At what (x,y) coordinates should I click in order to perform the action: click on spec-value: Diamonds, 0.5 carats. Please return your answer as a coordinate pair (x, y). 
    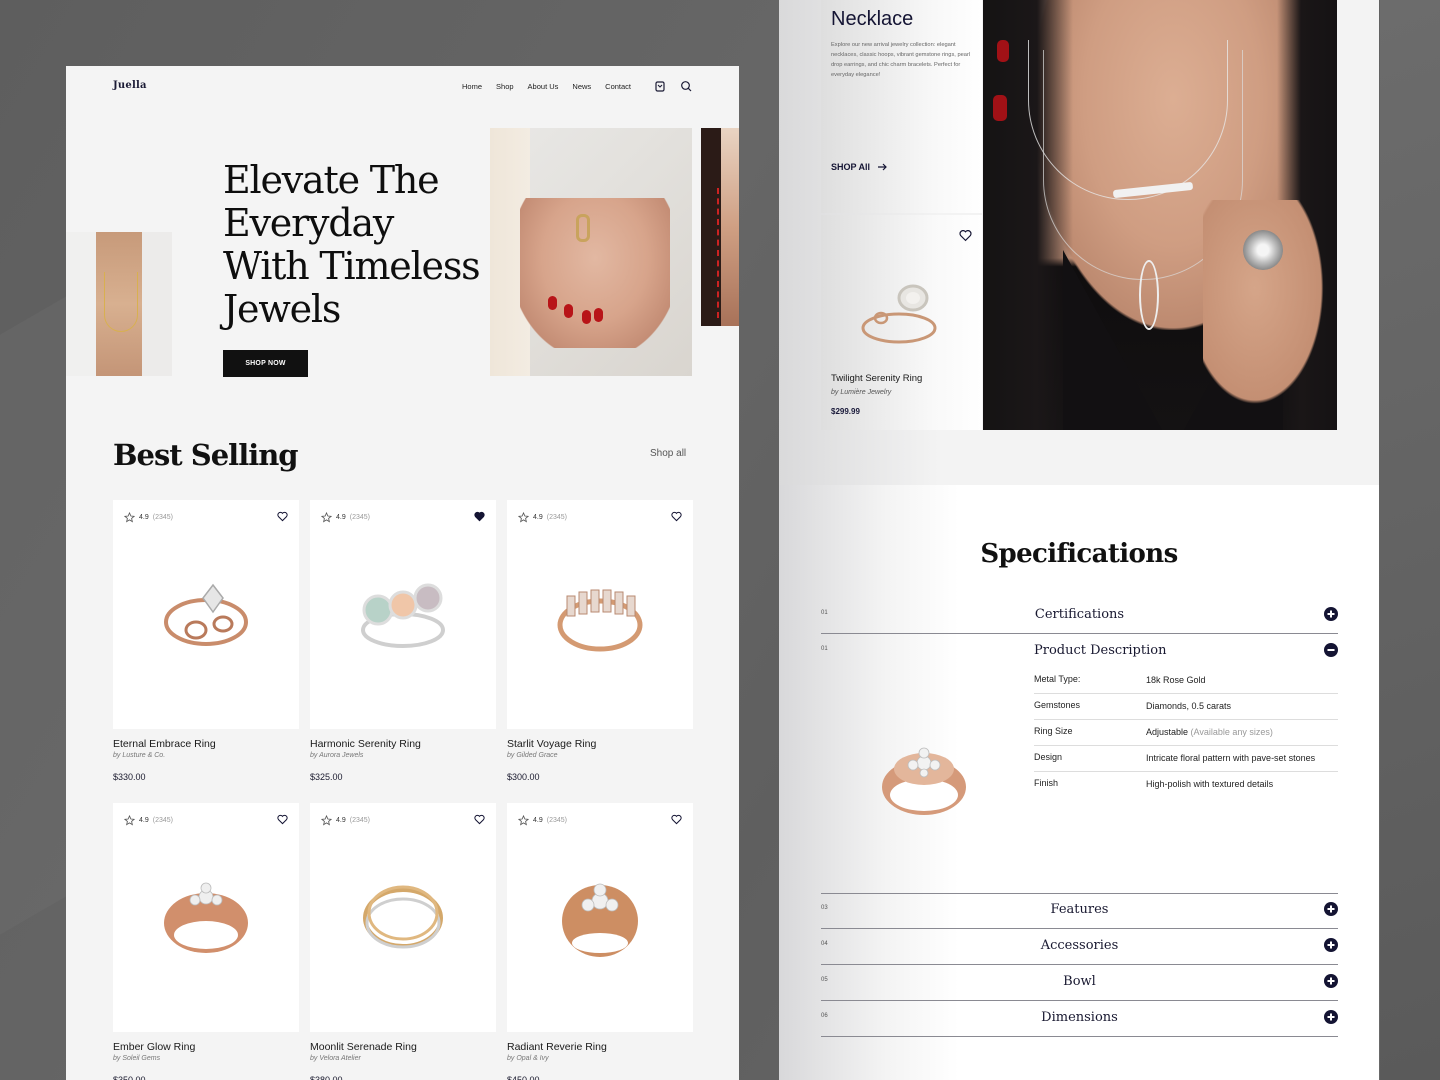
    Looking at the image, I should click on (1242, 706).